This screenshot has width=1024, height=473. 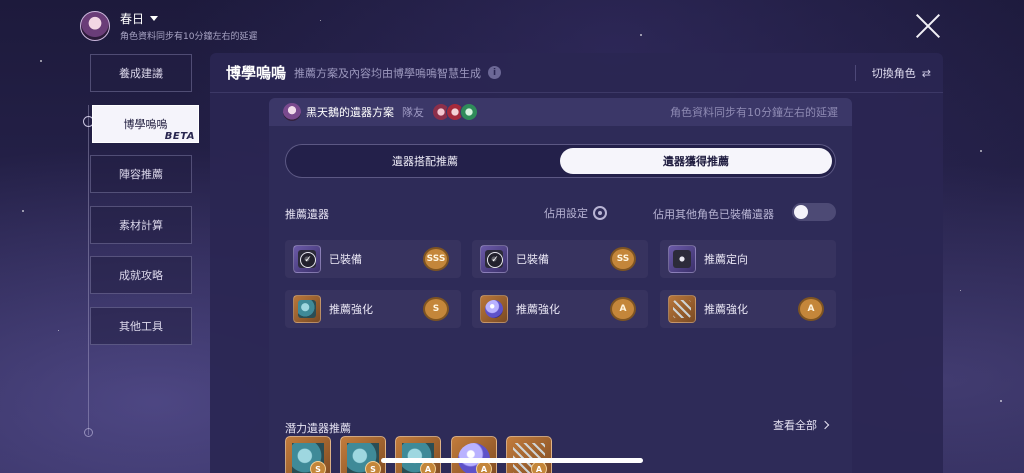 What do you see at coordinates (576, 73) in the screenshot?
I see `panel-header: 博學嗚嗚 推薦方案及內容均由博學嗚嗚智慧生成 i 切換角色 ⇄` at bounding box center [576, 73].